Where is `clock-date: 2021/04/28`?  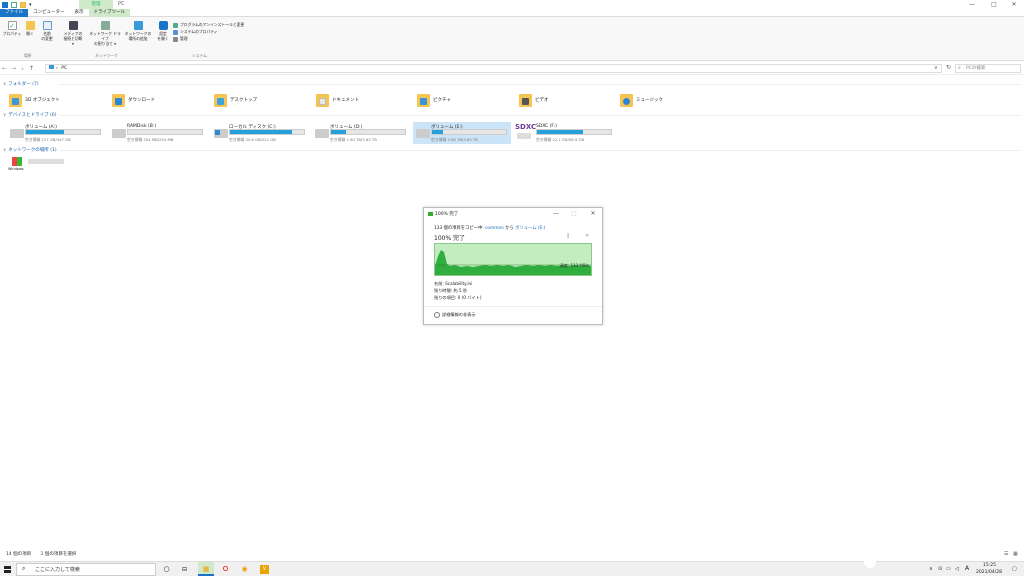
clock-date: 2021/04/28 is located at coordinates (989, 572).